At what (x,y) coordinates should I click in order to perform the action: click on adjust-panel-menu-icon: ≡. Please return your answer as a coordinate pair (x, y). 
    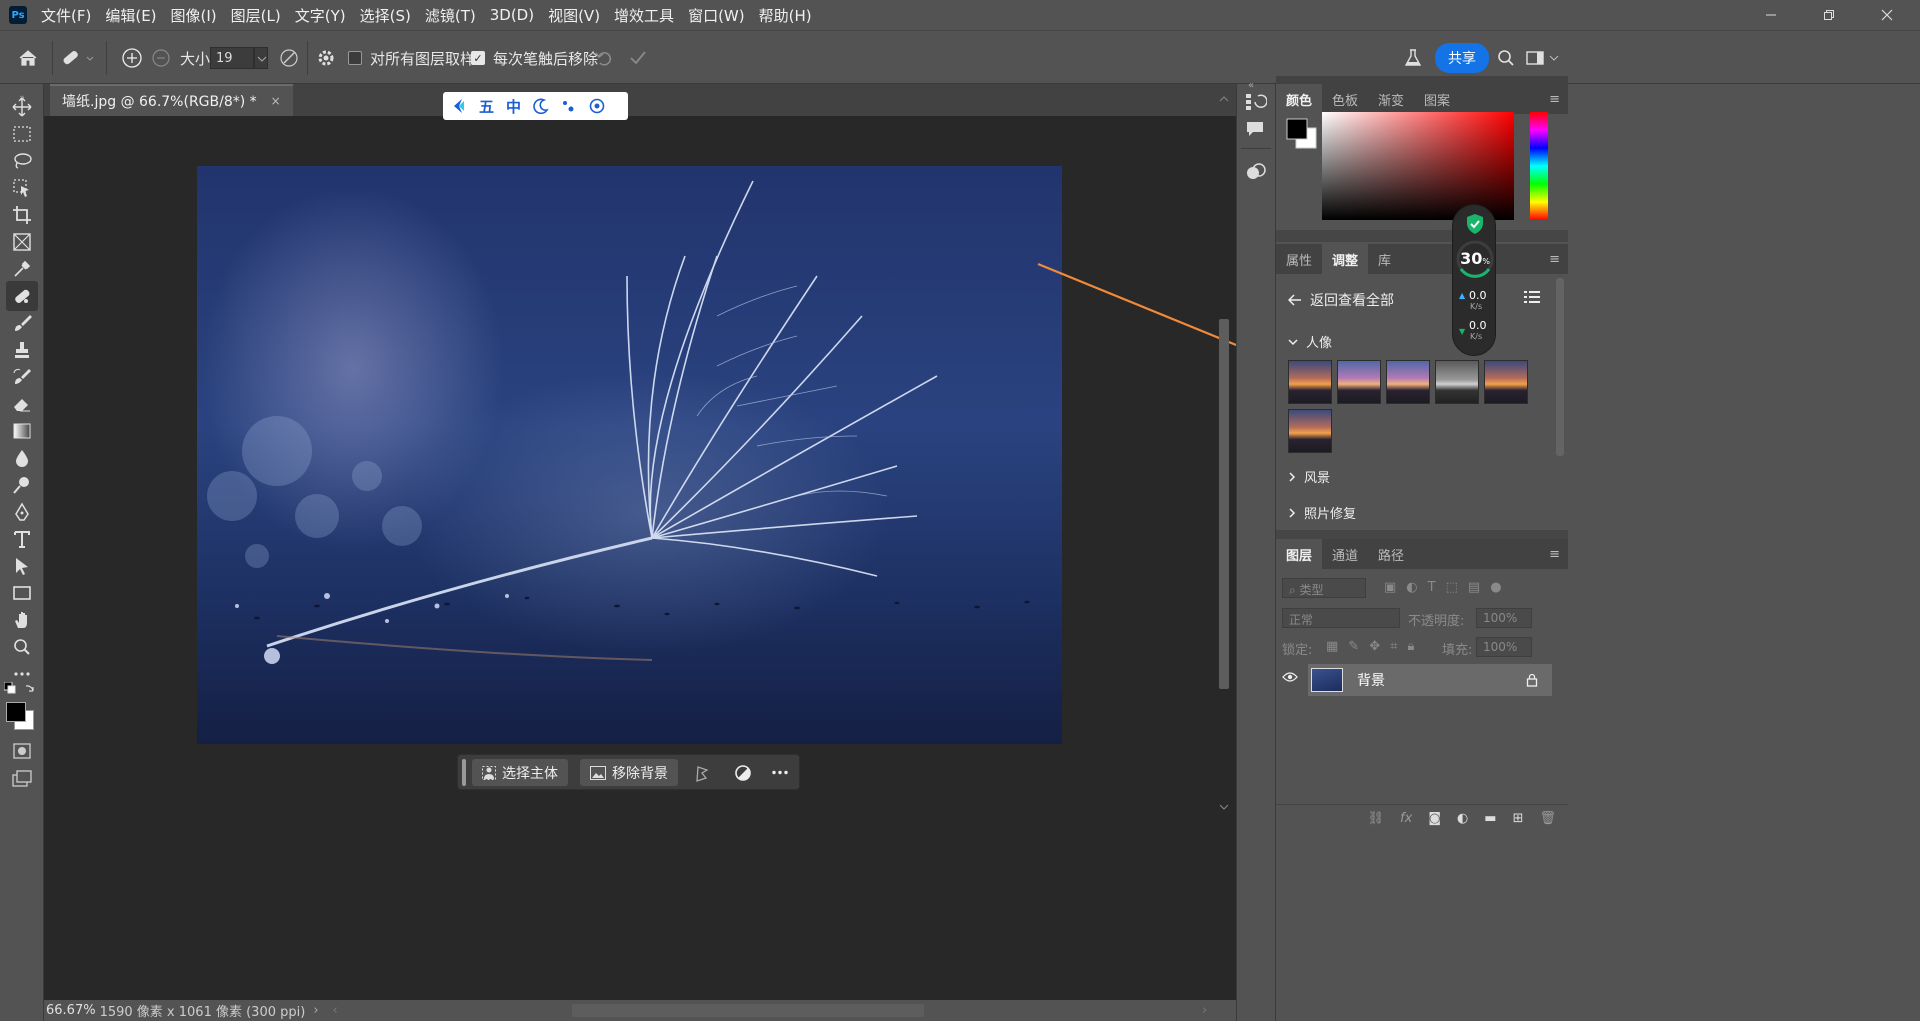
    Looking at the image, I should click on (1554, 259).